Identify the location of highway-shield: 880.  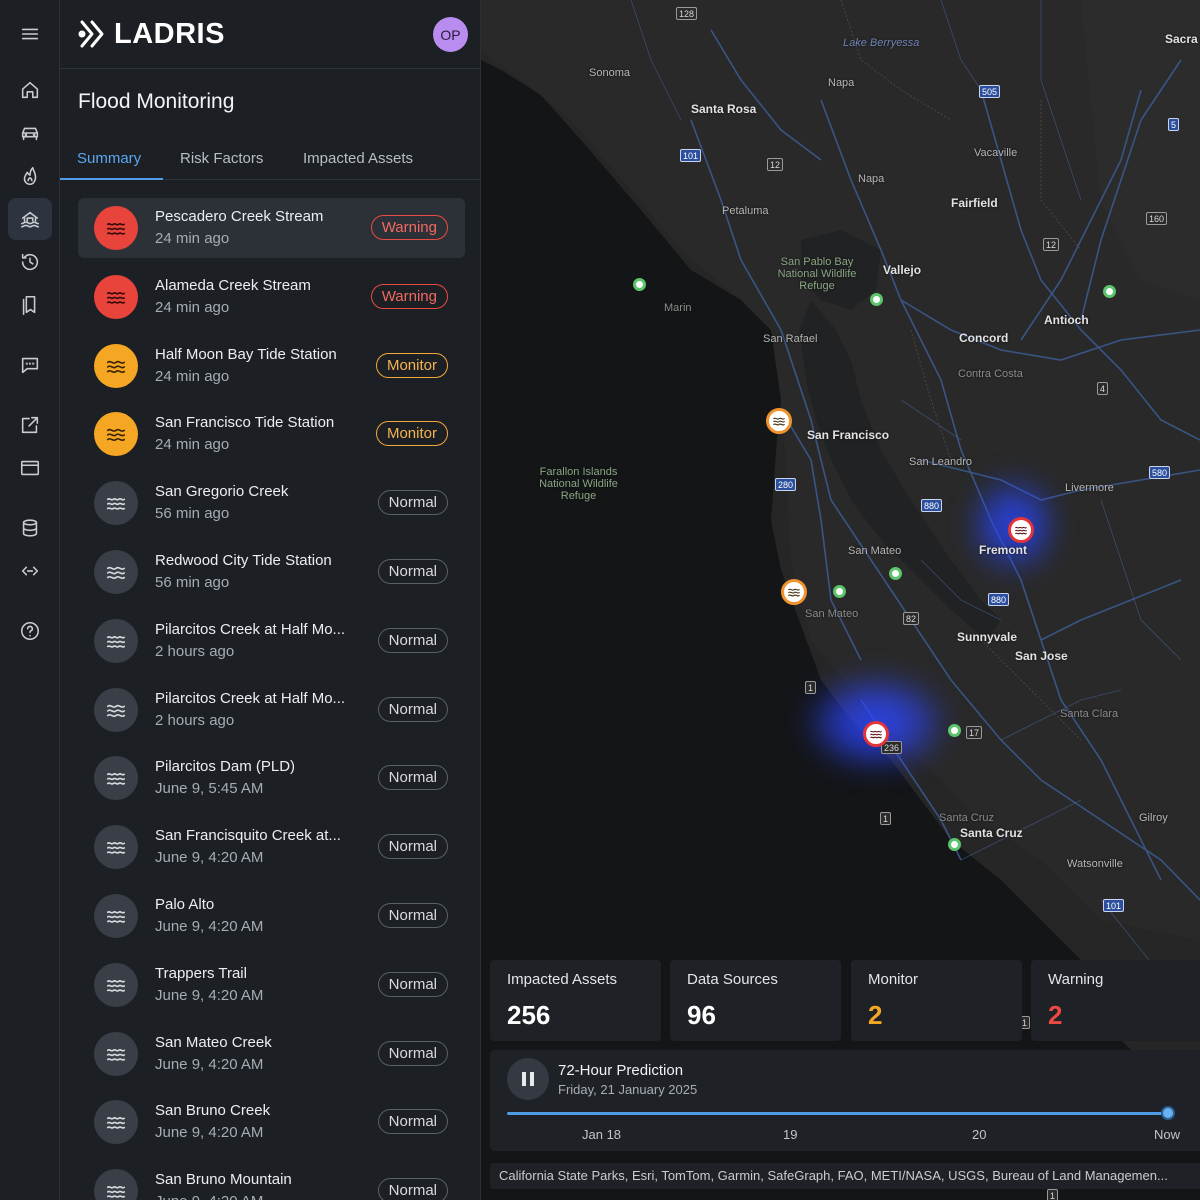
(999, 599).